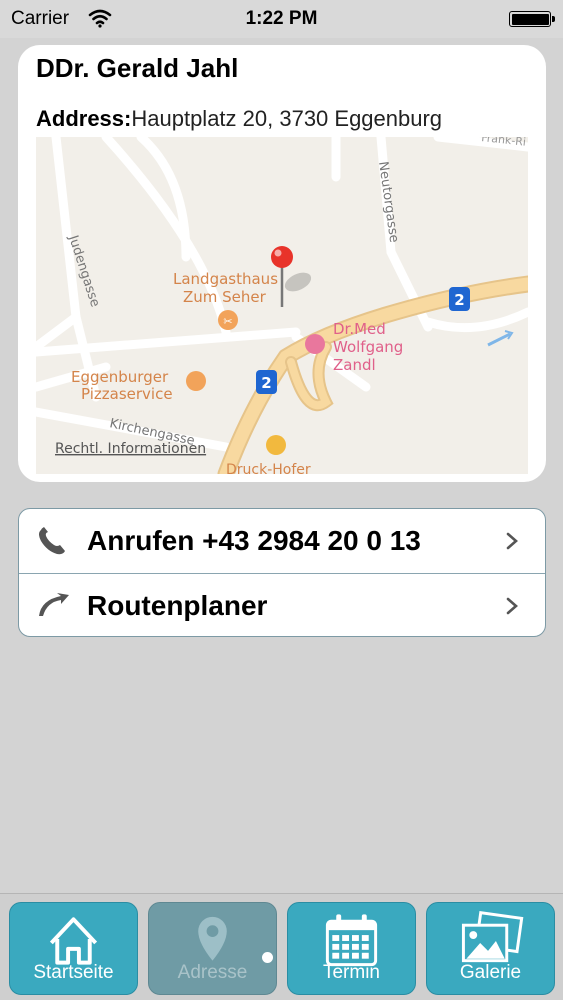 The width and height of the screenshot is (563, 1000). What do you see at coordinates (490, 972) in the screenshot?
I see `tab-label: Galerie` at bounding box center [490, 972].